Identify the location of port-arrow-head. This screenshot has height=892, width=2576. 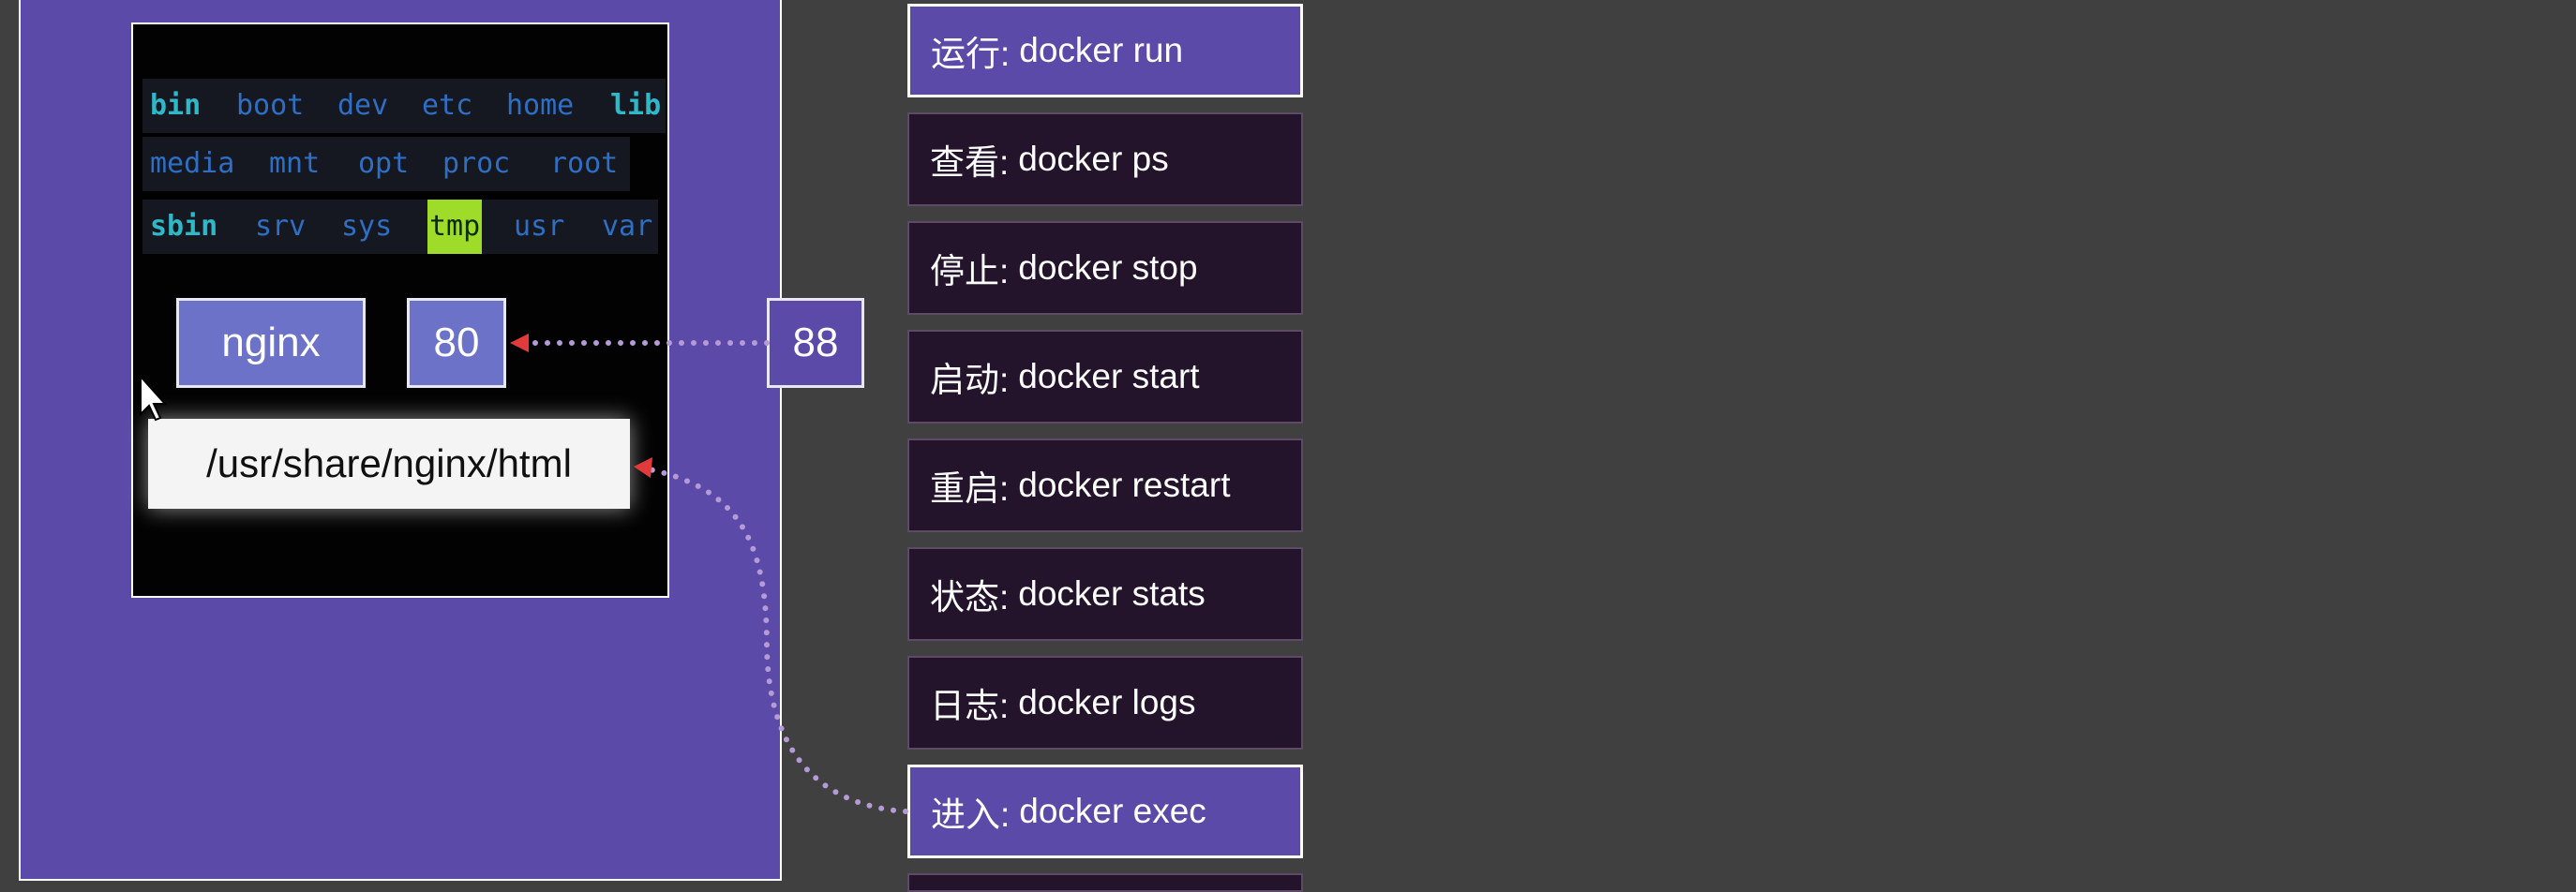
(520, 343).